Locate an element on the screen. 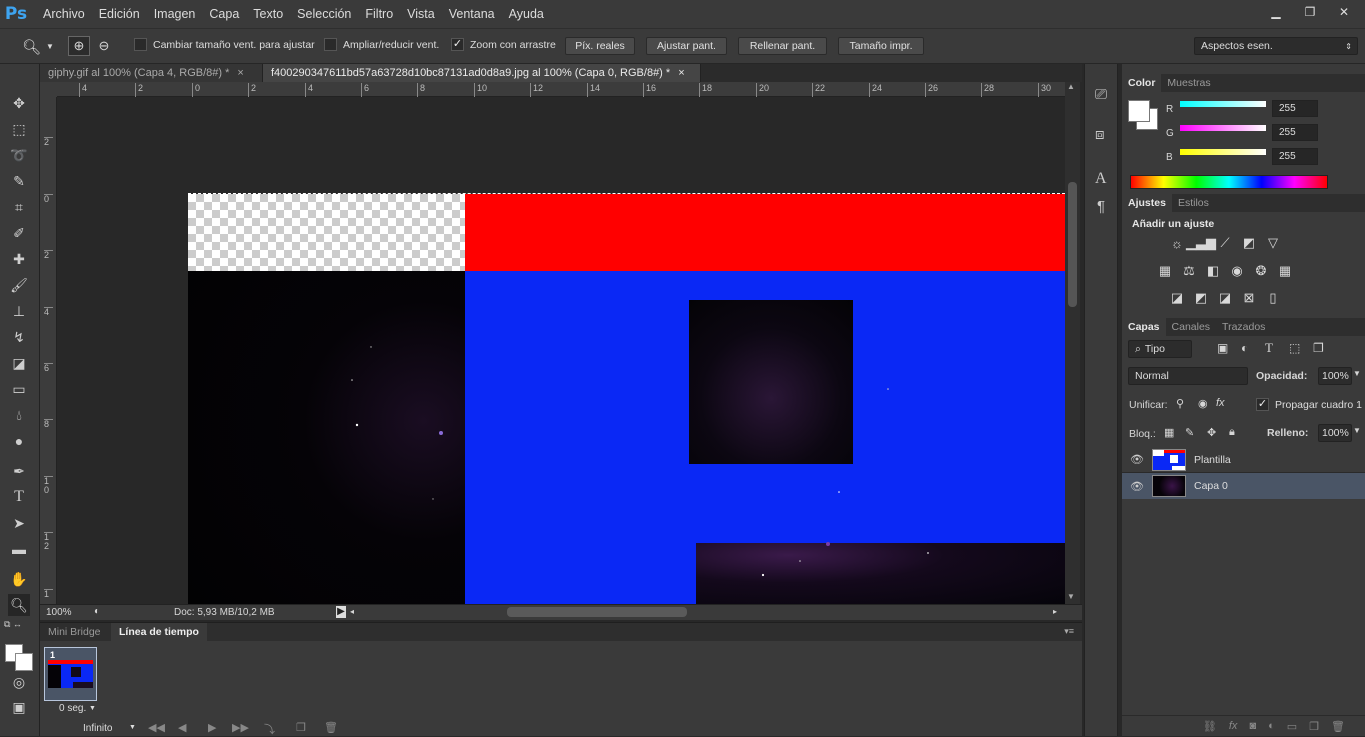 This screenshot has width=1365, height=737. fill-screen-button: Rellenar pant. is located at coordinates (782, 46).